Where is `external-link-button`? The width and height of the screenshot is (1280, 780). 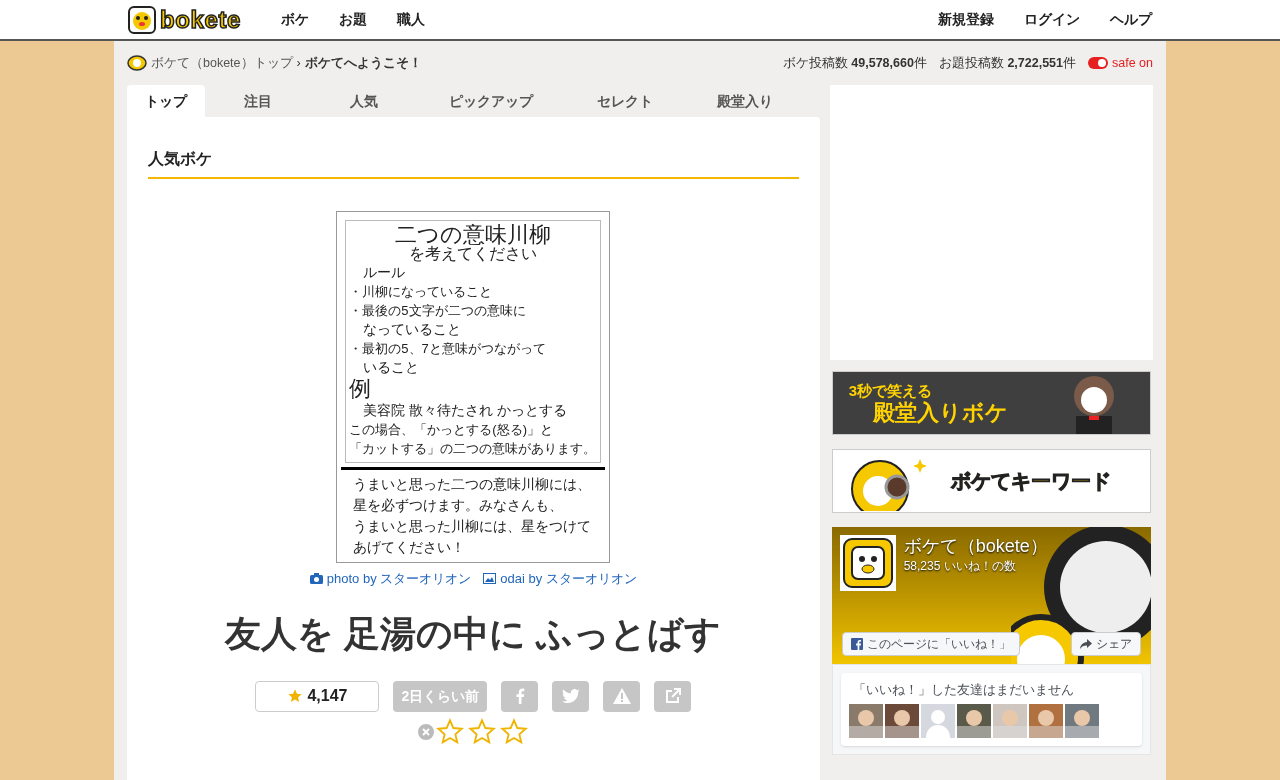 external-link-button is located at coordinates (673, 696).